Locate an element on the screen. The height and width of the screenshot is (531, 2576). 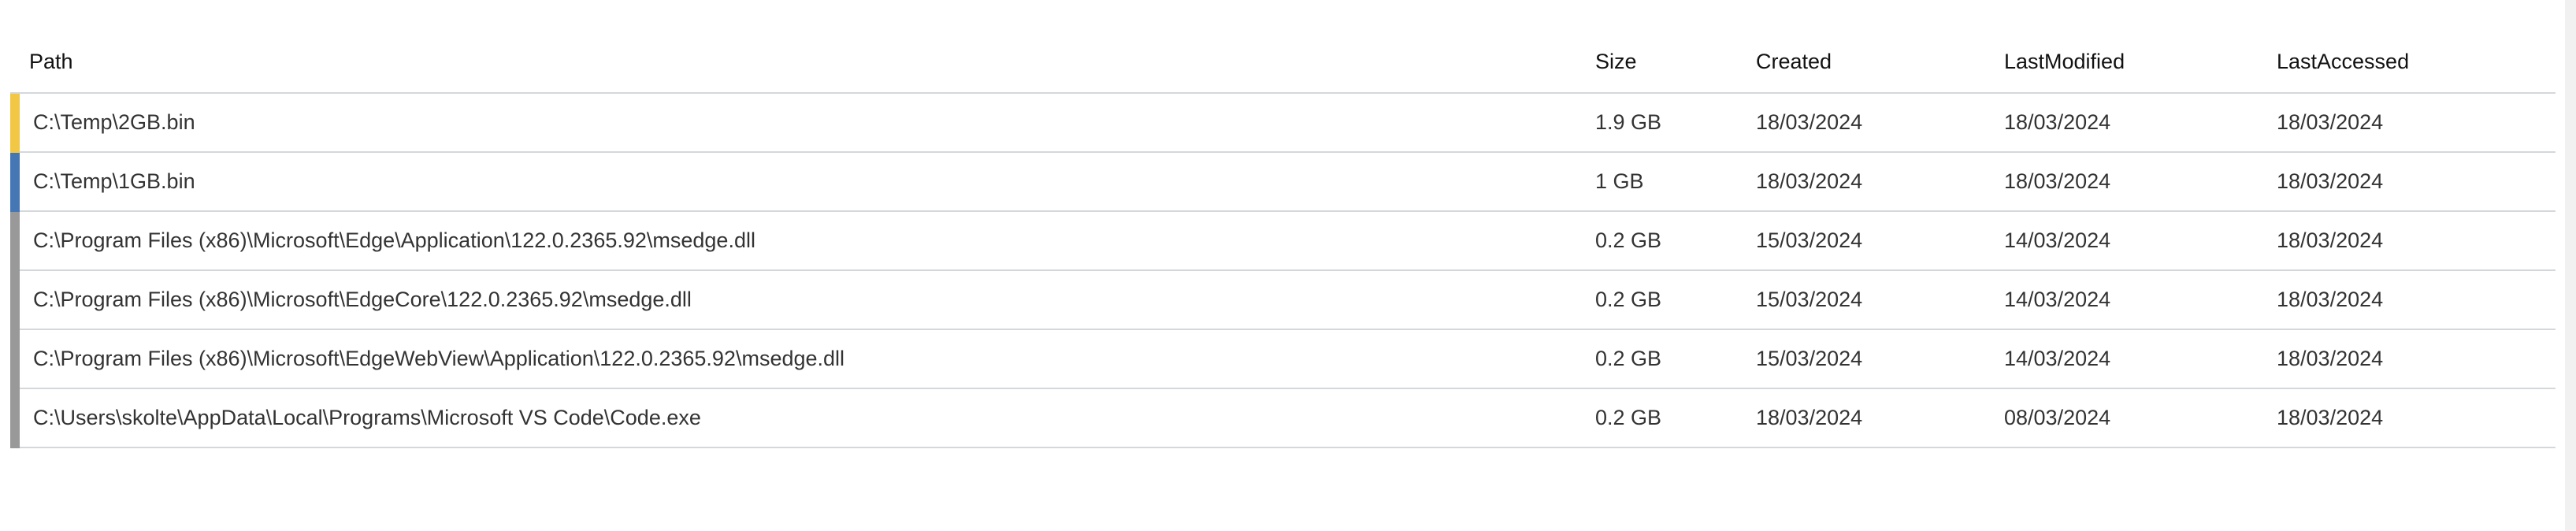
size-cell: 1.9 GB is located at coordinates (1628, 122).